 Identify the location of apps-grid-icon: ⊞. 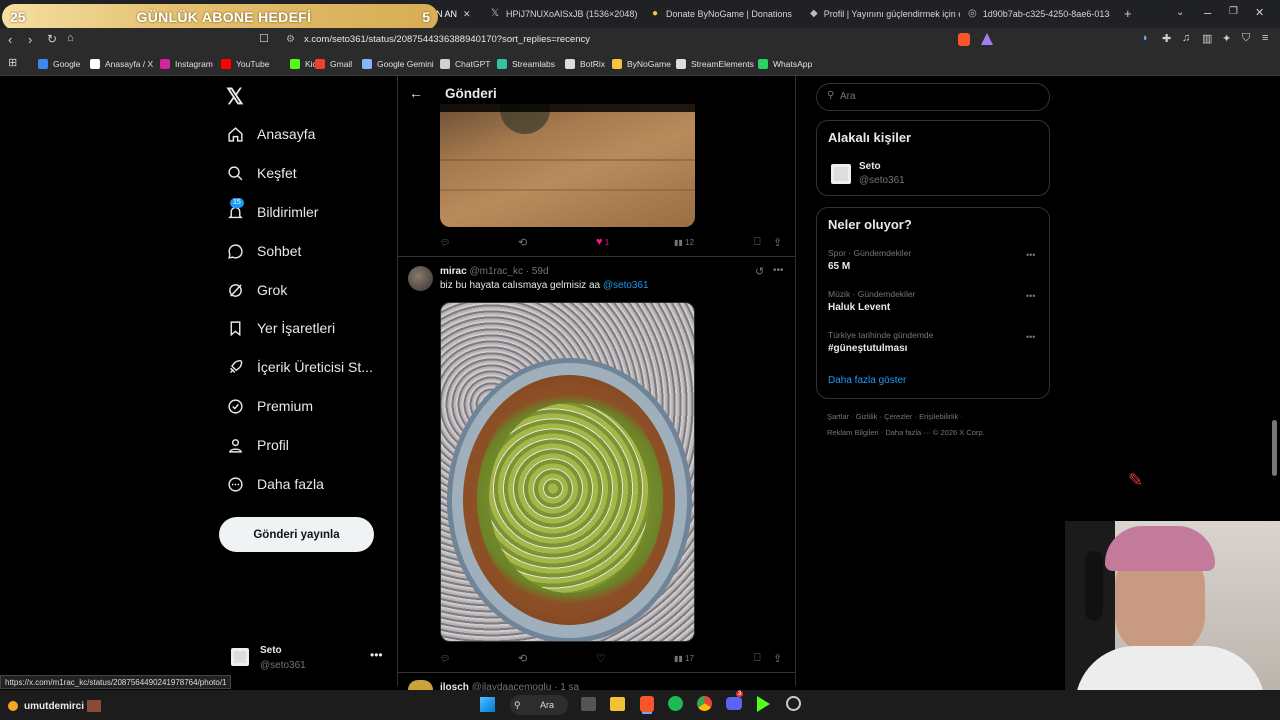
(12, 62).